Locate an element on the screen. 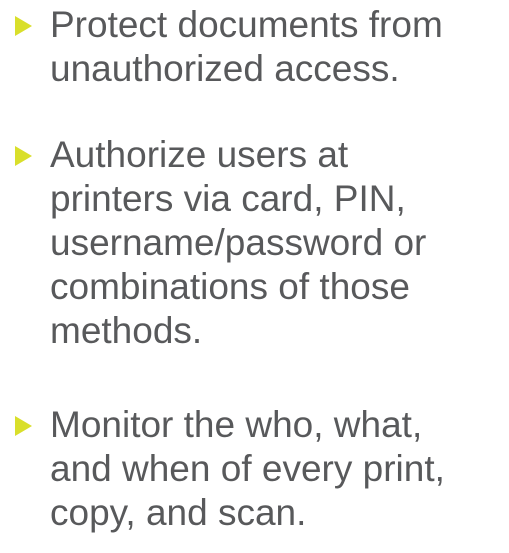 This screenshot has height=553, width=509. bullet-line: copy, and scan. is located at coordinates (178, 512).